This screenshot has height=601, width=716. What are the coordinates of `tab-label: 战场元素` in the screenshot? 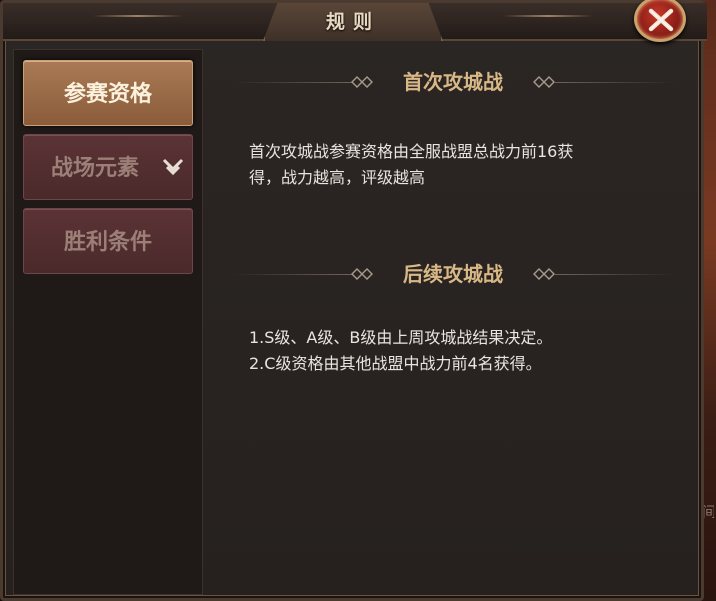 It's located at (94, 168).